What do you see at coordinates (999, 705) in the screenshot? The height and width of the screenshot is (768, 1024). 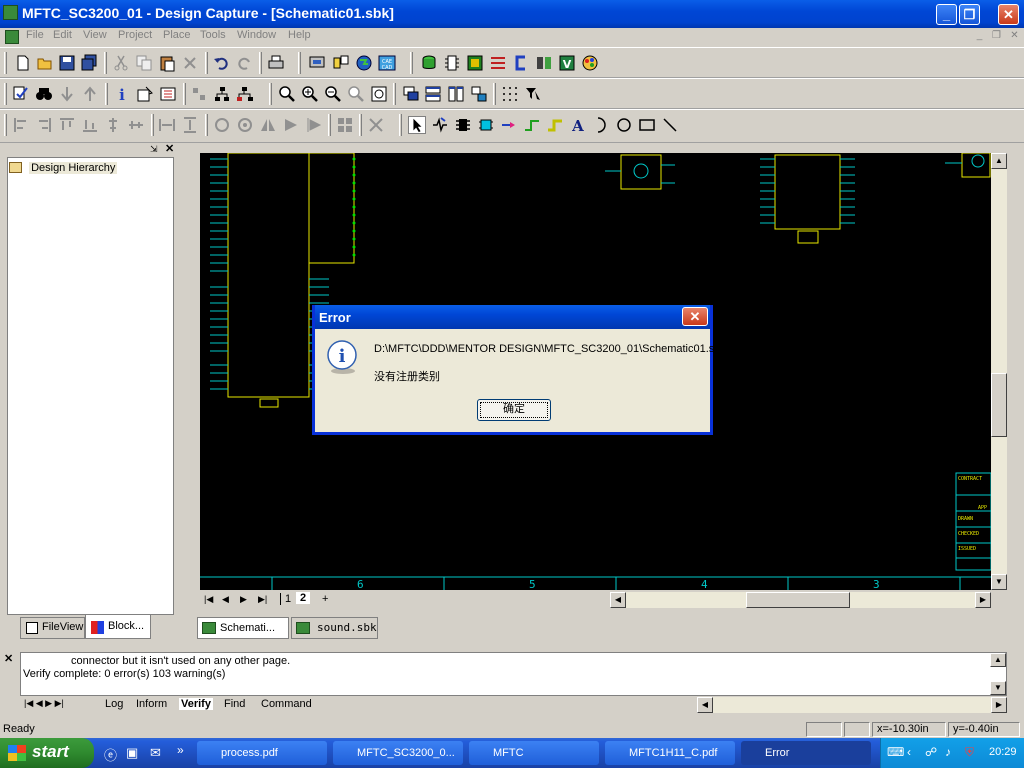 I see `output-scroll-right-button: ▶` at bounding box center [999, 705].